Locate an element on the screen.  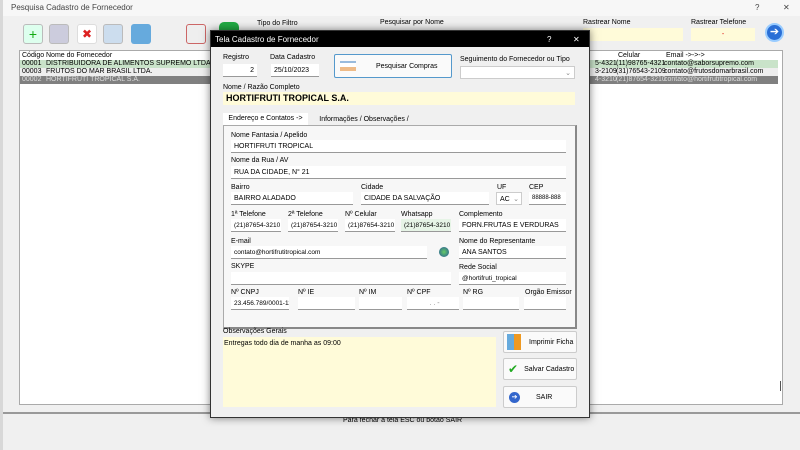
cell-cell: (11)98765-4321 is located at coordinates (641, 63).